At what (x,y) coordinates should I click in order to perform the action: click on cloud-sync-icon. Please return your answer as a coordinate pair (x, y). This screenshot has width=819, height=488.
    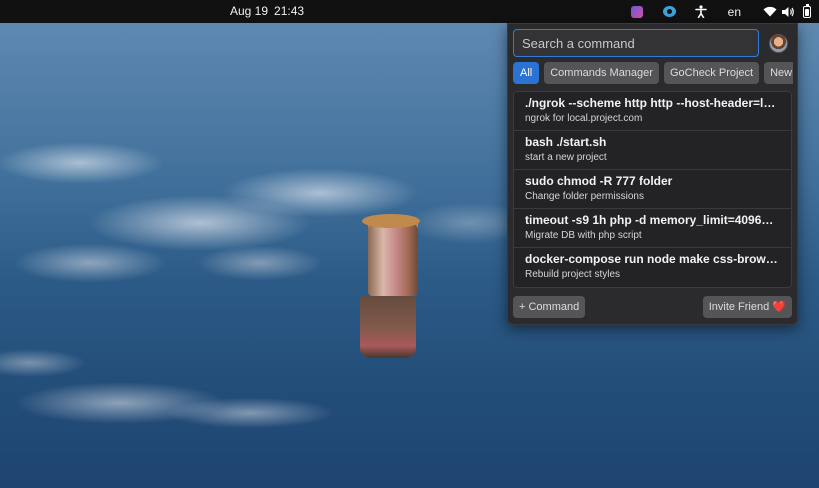
    Looking at the image, I should click on (669, 11).